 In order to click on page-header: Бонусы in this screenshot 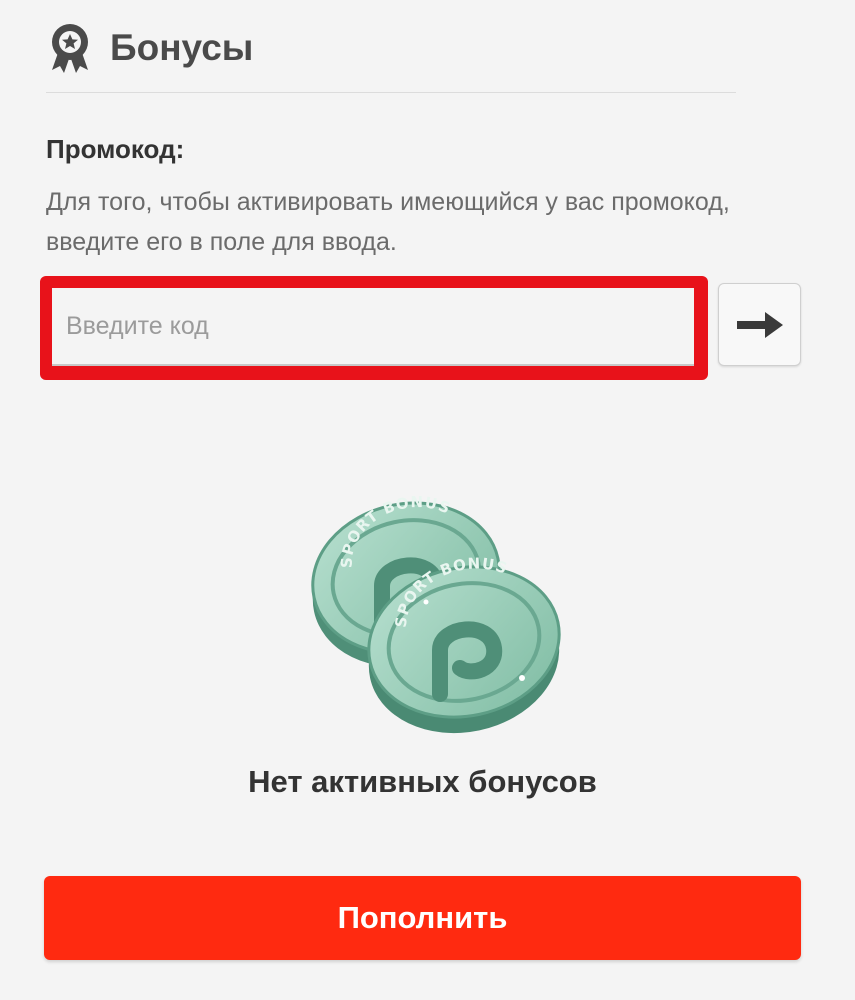, I will do `click(149, 48)`.